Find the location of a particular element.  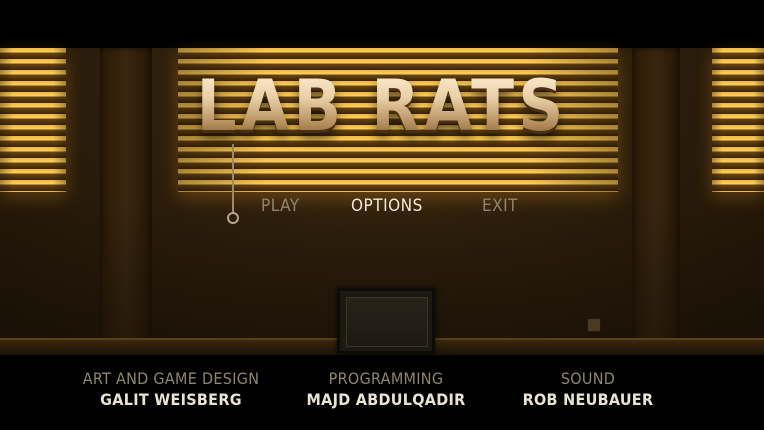

credit-role: SOUND is located at coordinates (588, 378).